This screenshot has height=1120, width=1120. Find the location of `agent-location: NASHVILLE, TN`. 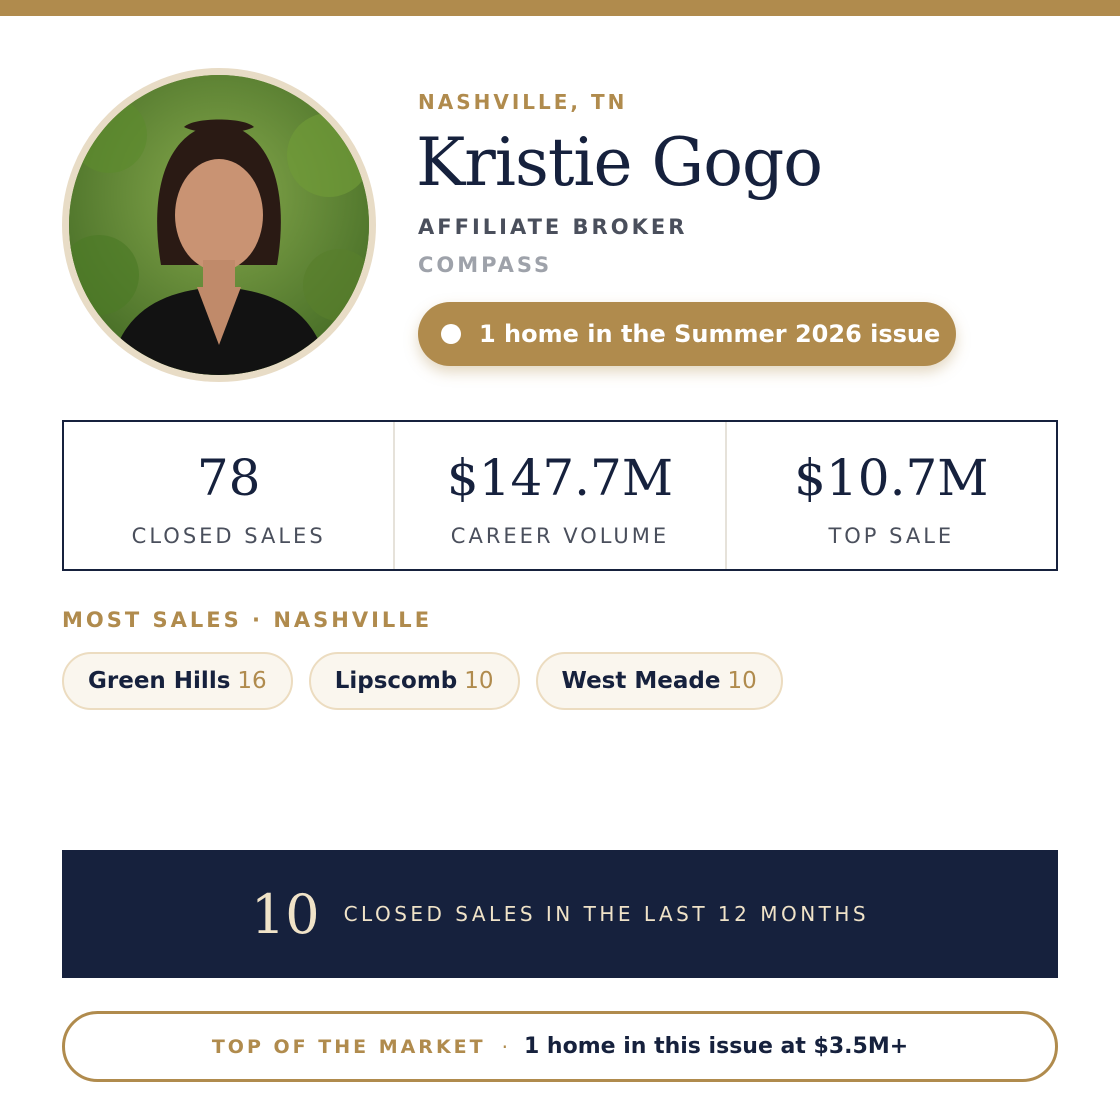

agent-location: NASHVILLE, TN is located at coordinates (523, 102).